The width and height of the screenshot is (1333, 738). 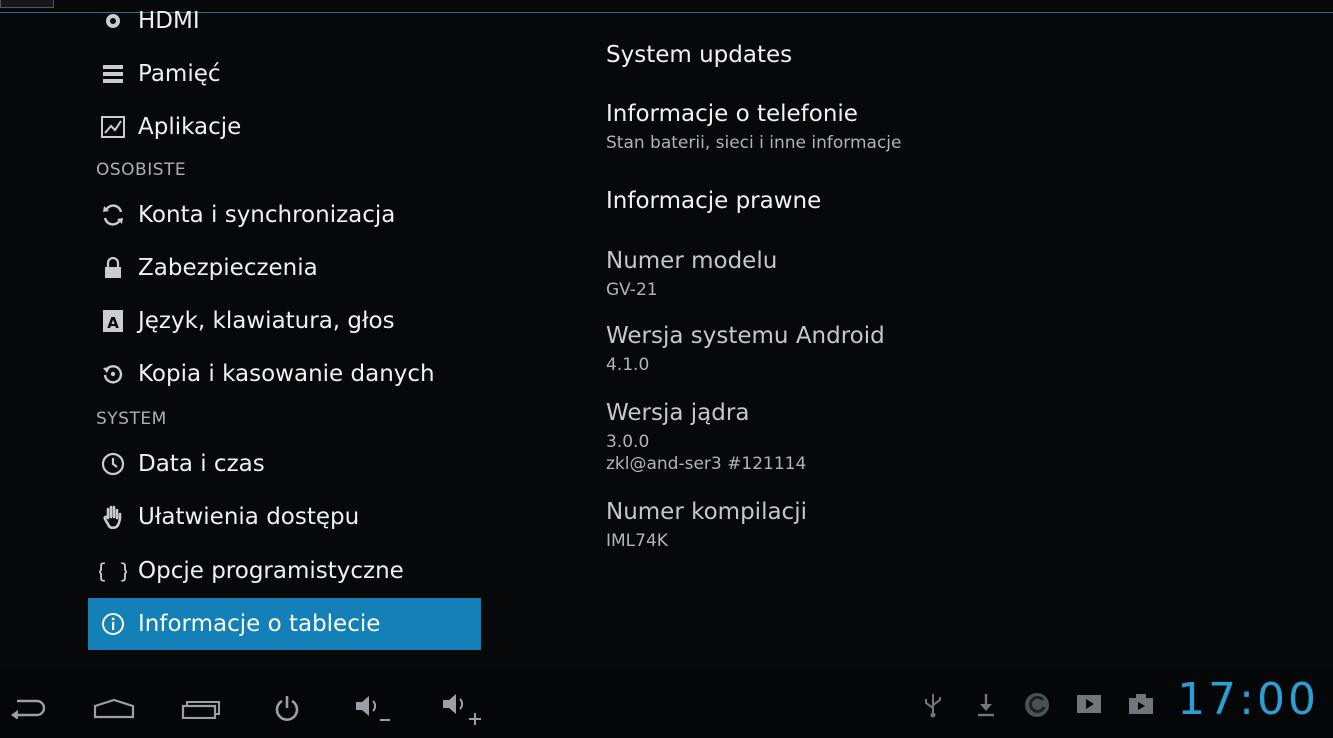 What do you see at coordinates (986, 705) in the screenshot?
I see `download-icon` at bounding box center [986, 705].